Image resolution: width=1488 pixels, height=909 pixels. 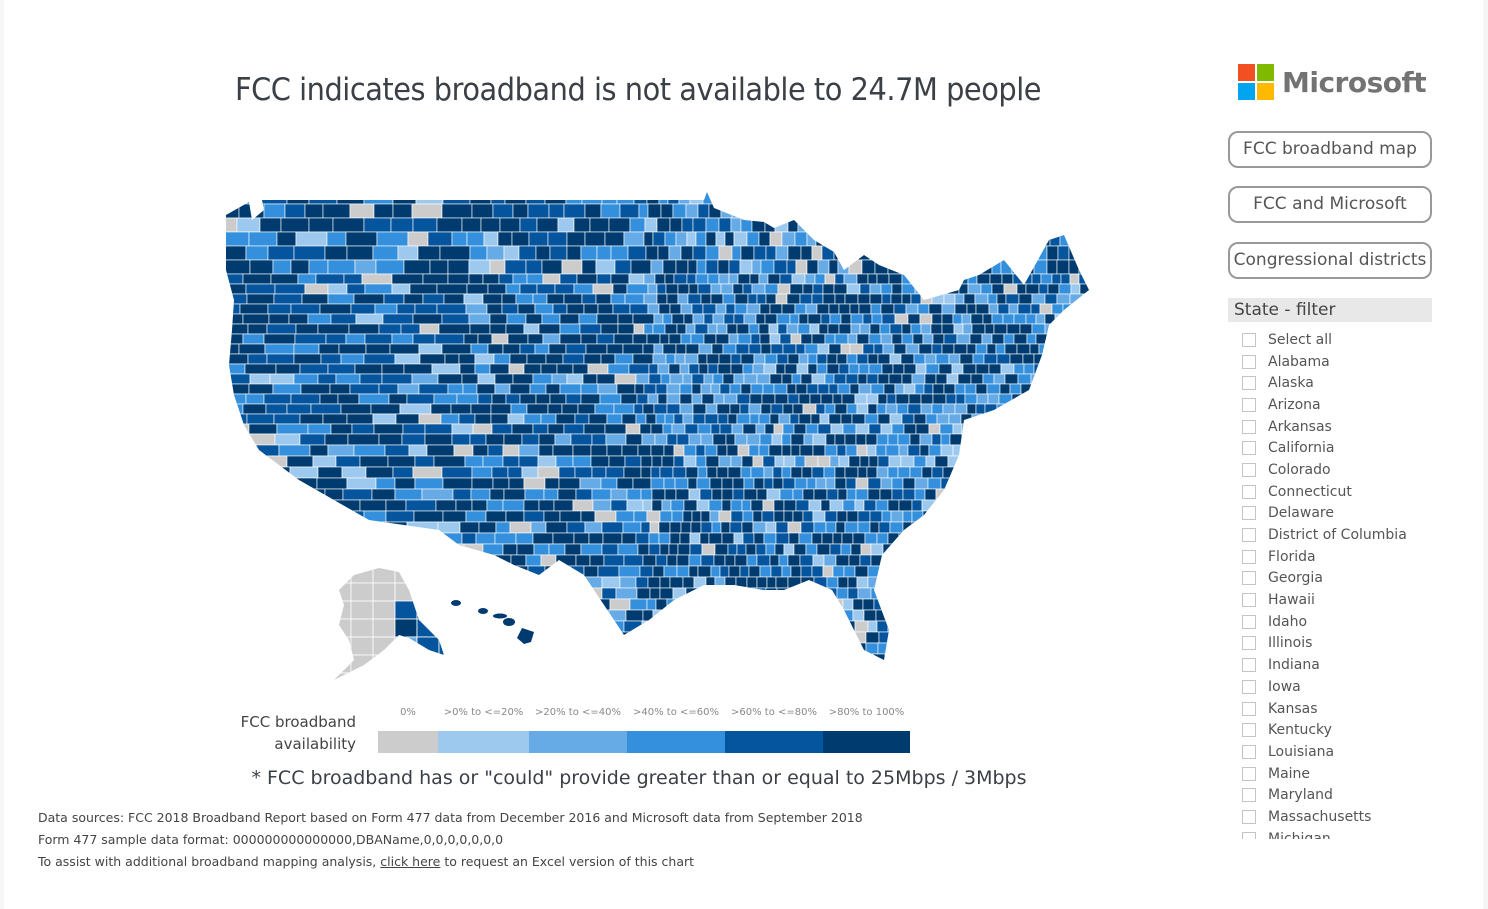 I want to click on state-option: Maryland, so click(x=1340, y=795).